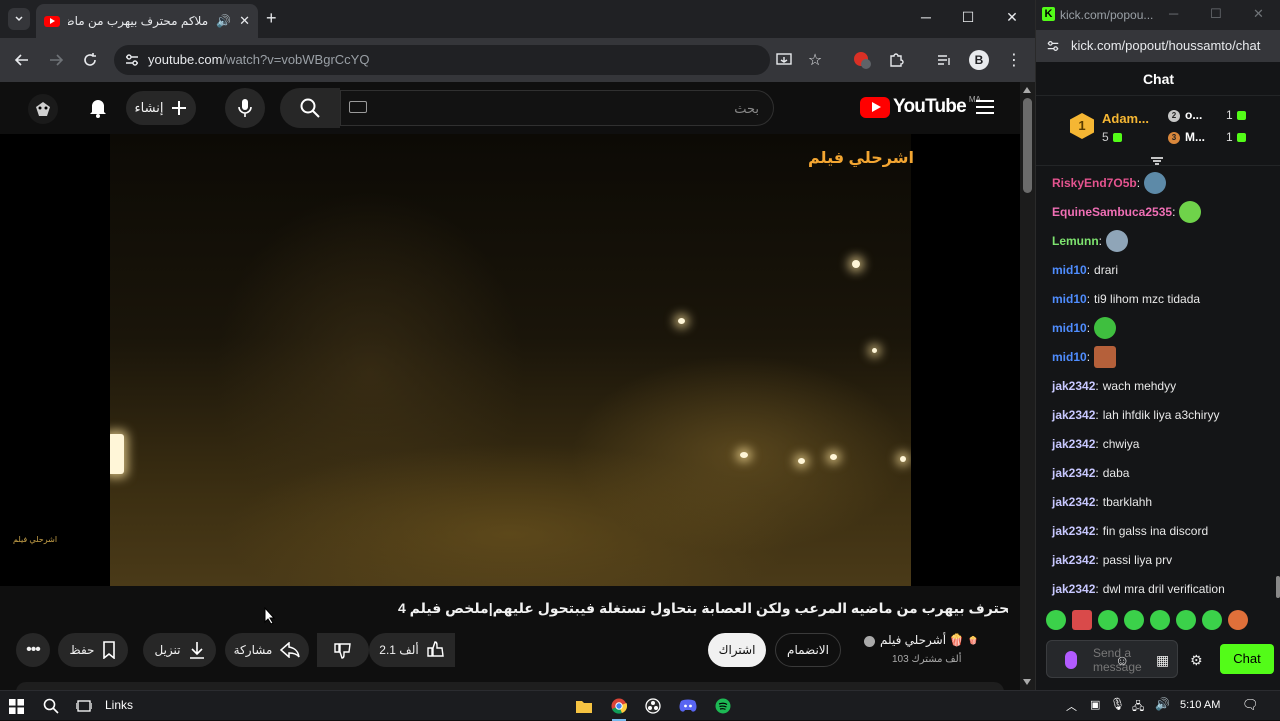 Image resolution: width=1280 pixels, height=721 pixels. I want to click on tab-search-button, so click(19, 19).